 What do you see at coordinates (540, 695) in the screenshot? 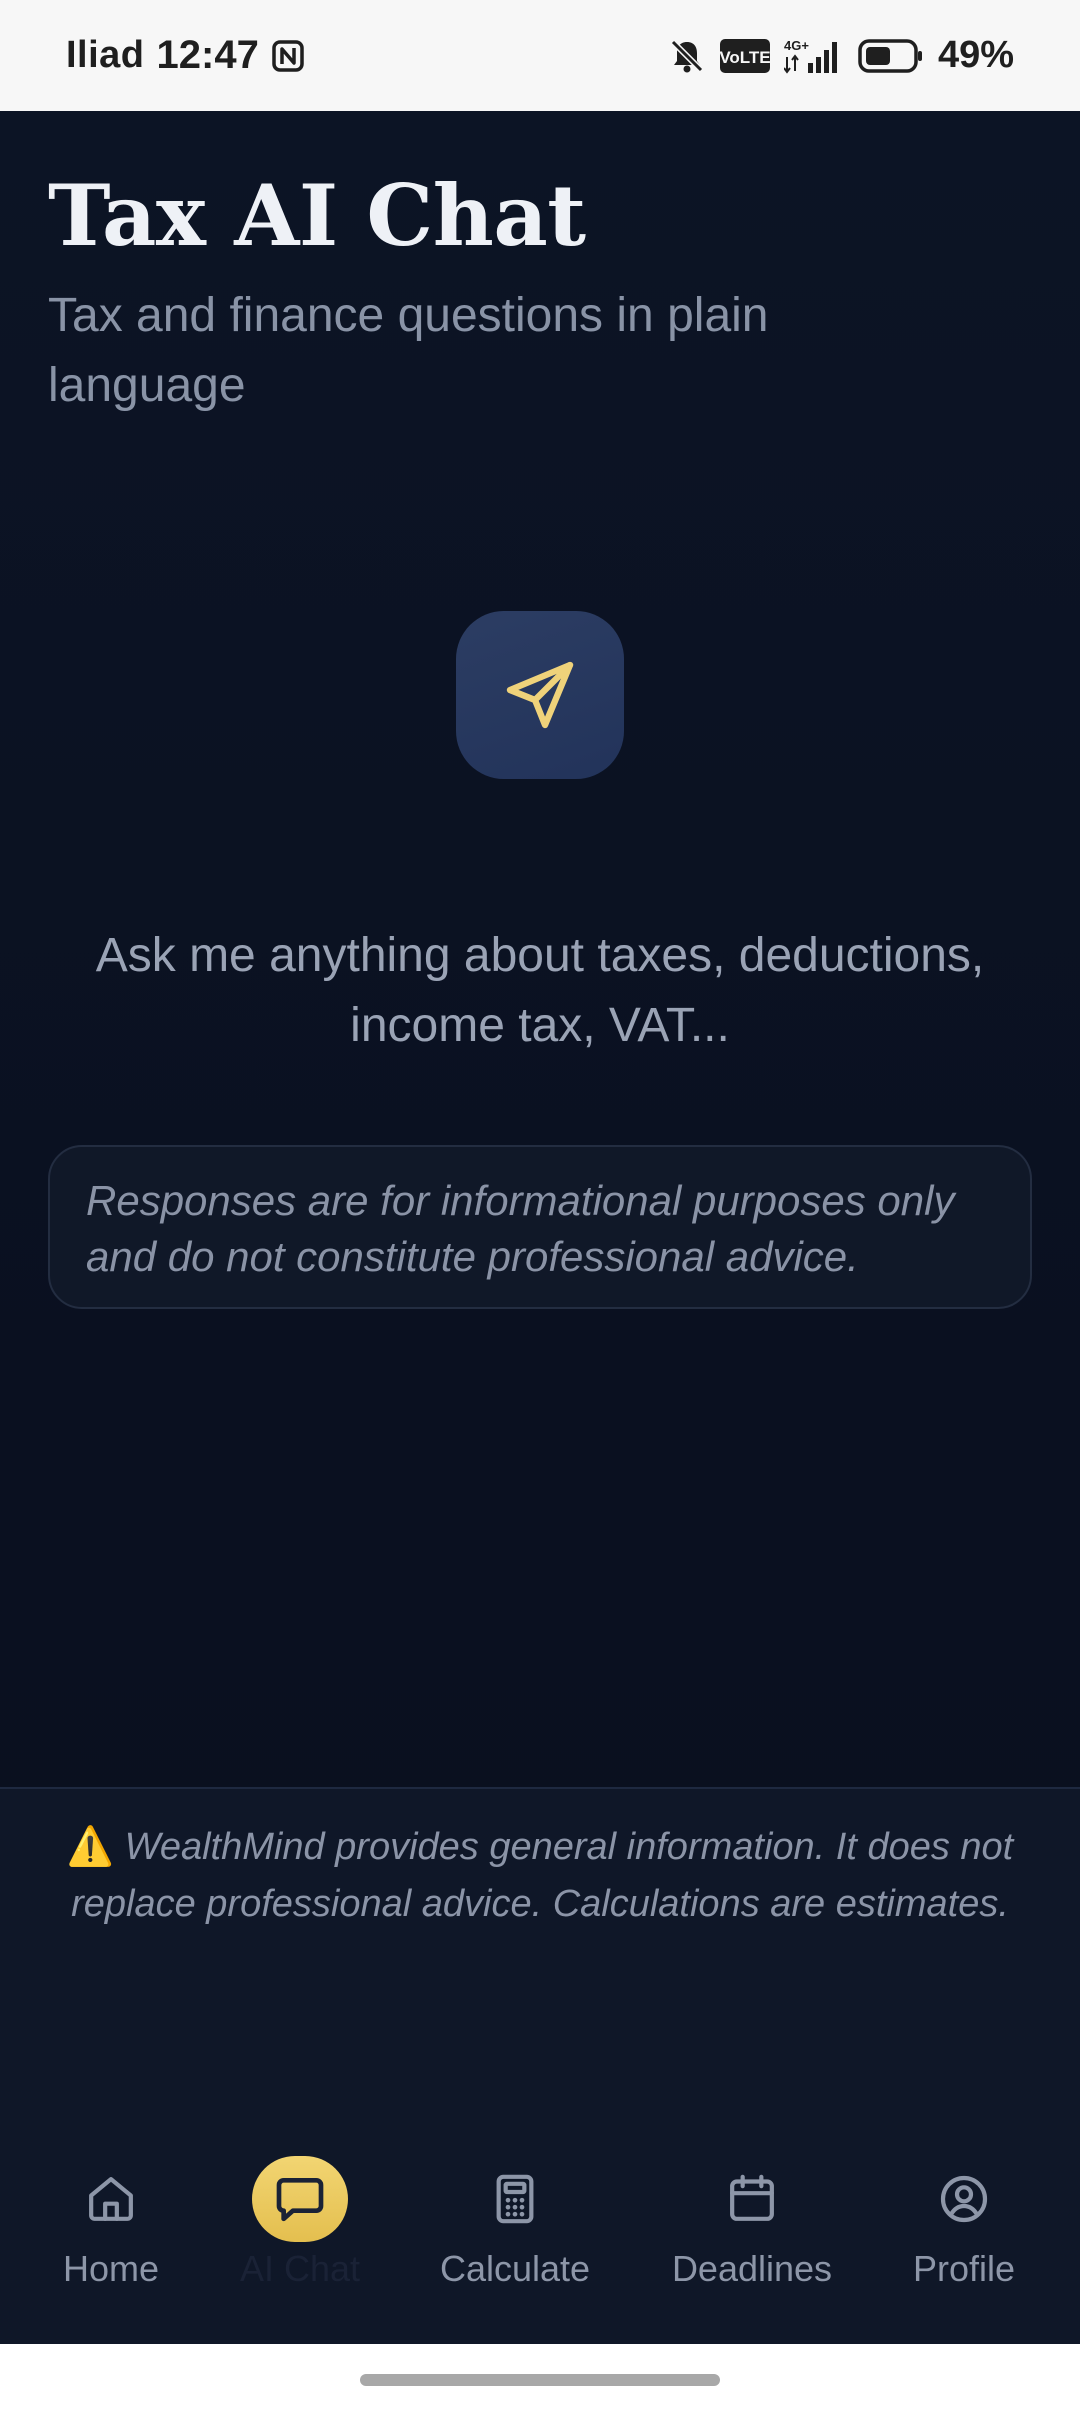
I see `send-icon` at bounding box center [540, 695].